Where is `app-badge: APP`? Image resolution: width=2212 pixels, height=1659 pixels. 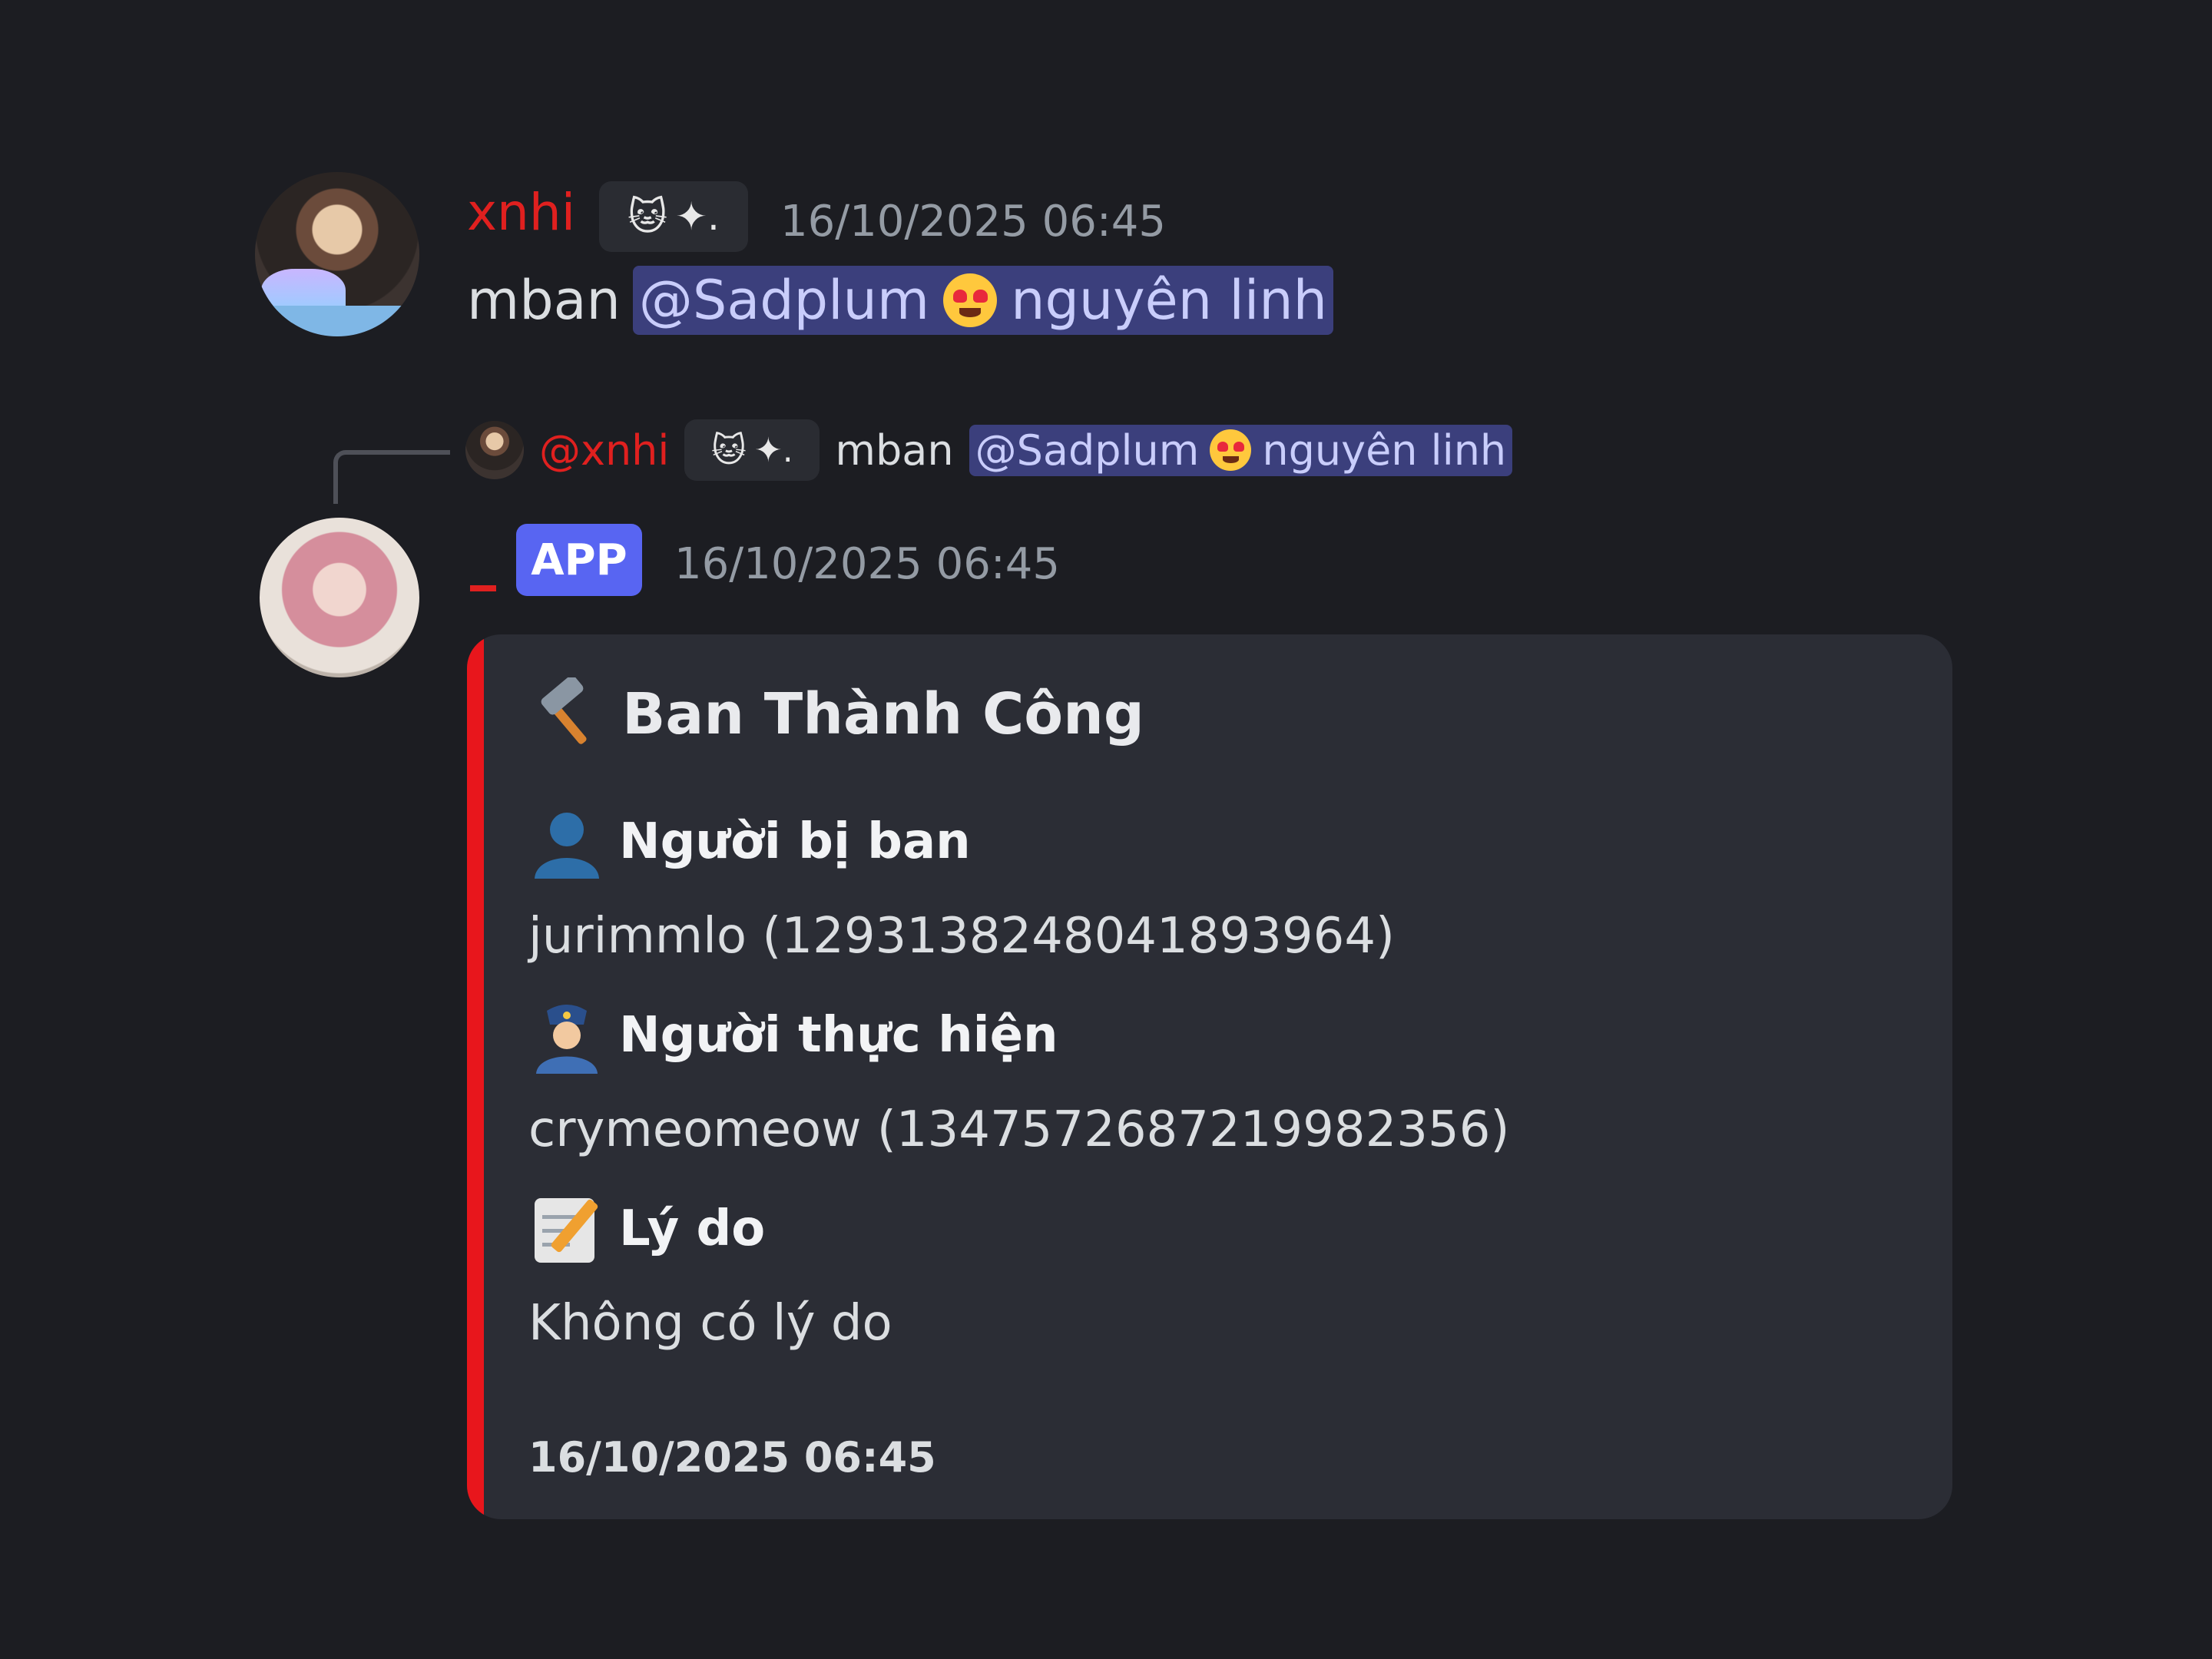 app-badge: APP is located at coordinates (579, 560).